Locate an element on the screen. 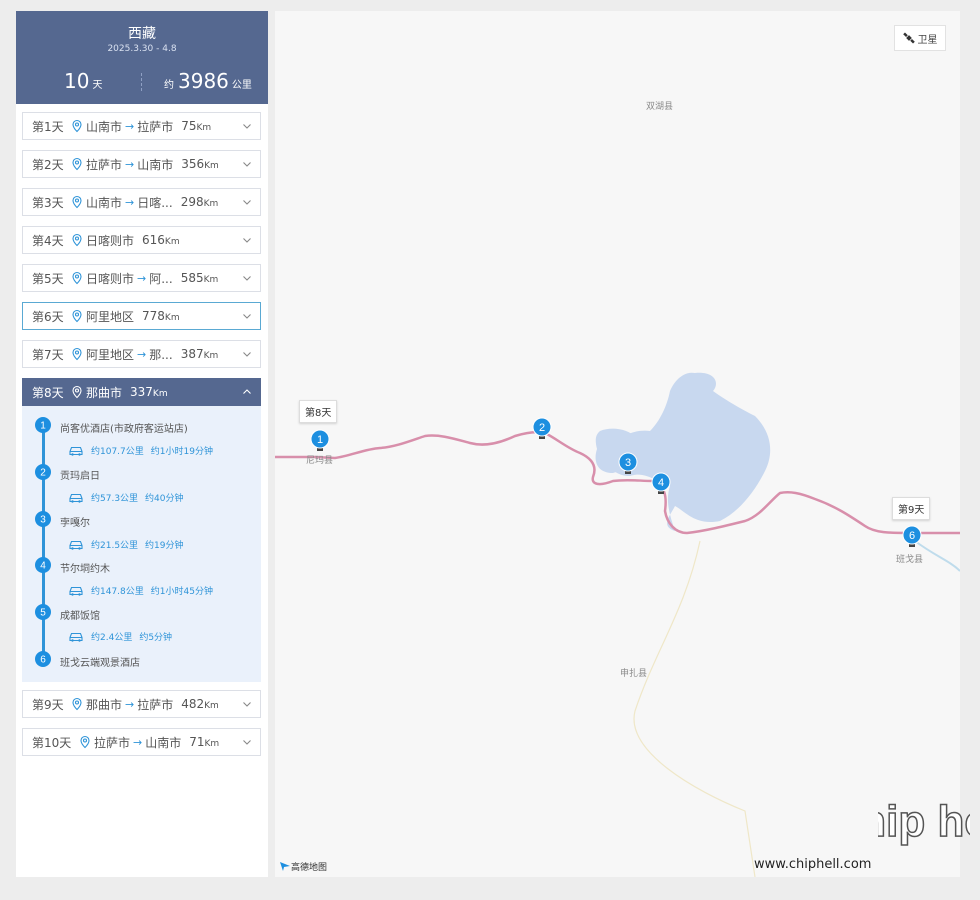 This screenshot has width=980, height=900. stop-name: 成都饭馆 is located at coordinates (80, 616).